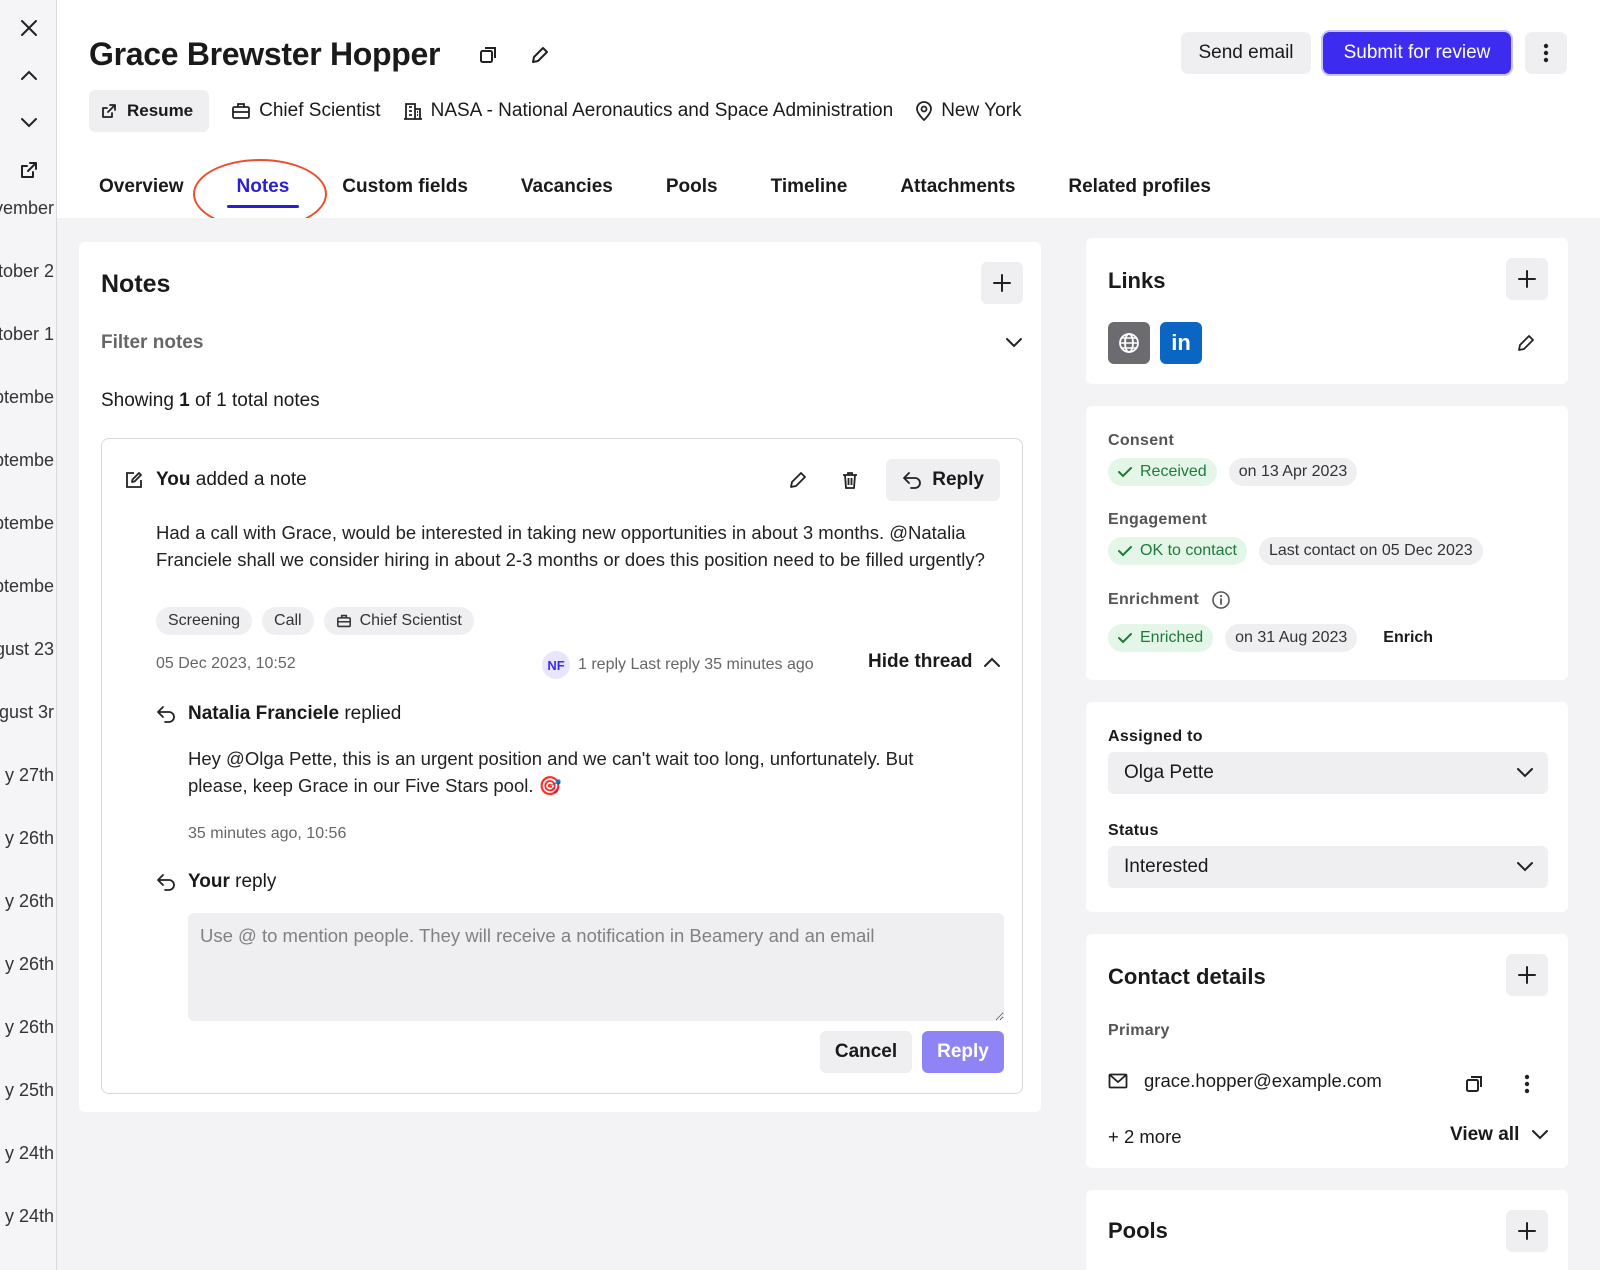 The height and width of the screenshot is (1270, 1600). I want to click on tab-custom-fields: Custom fields, so click(405, 190).